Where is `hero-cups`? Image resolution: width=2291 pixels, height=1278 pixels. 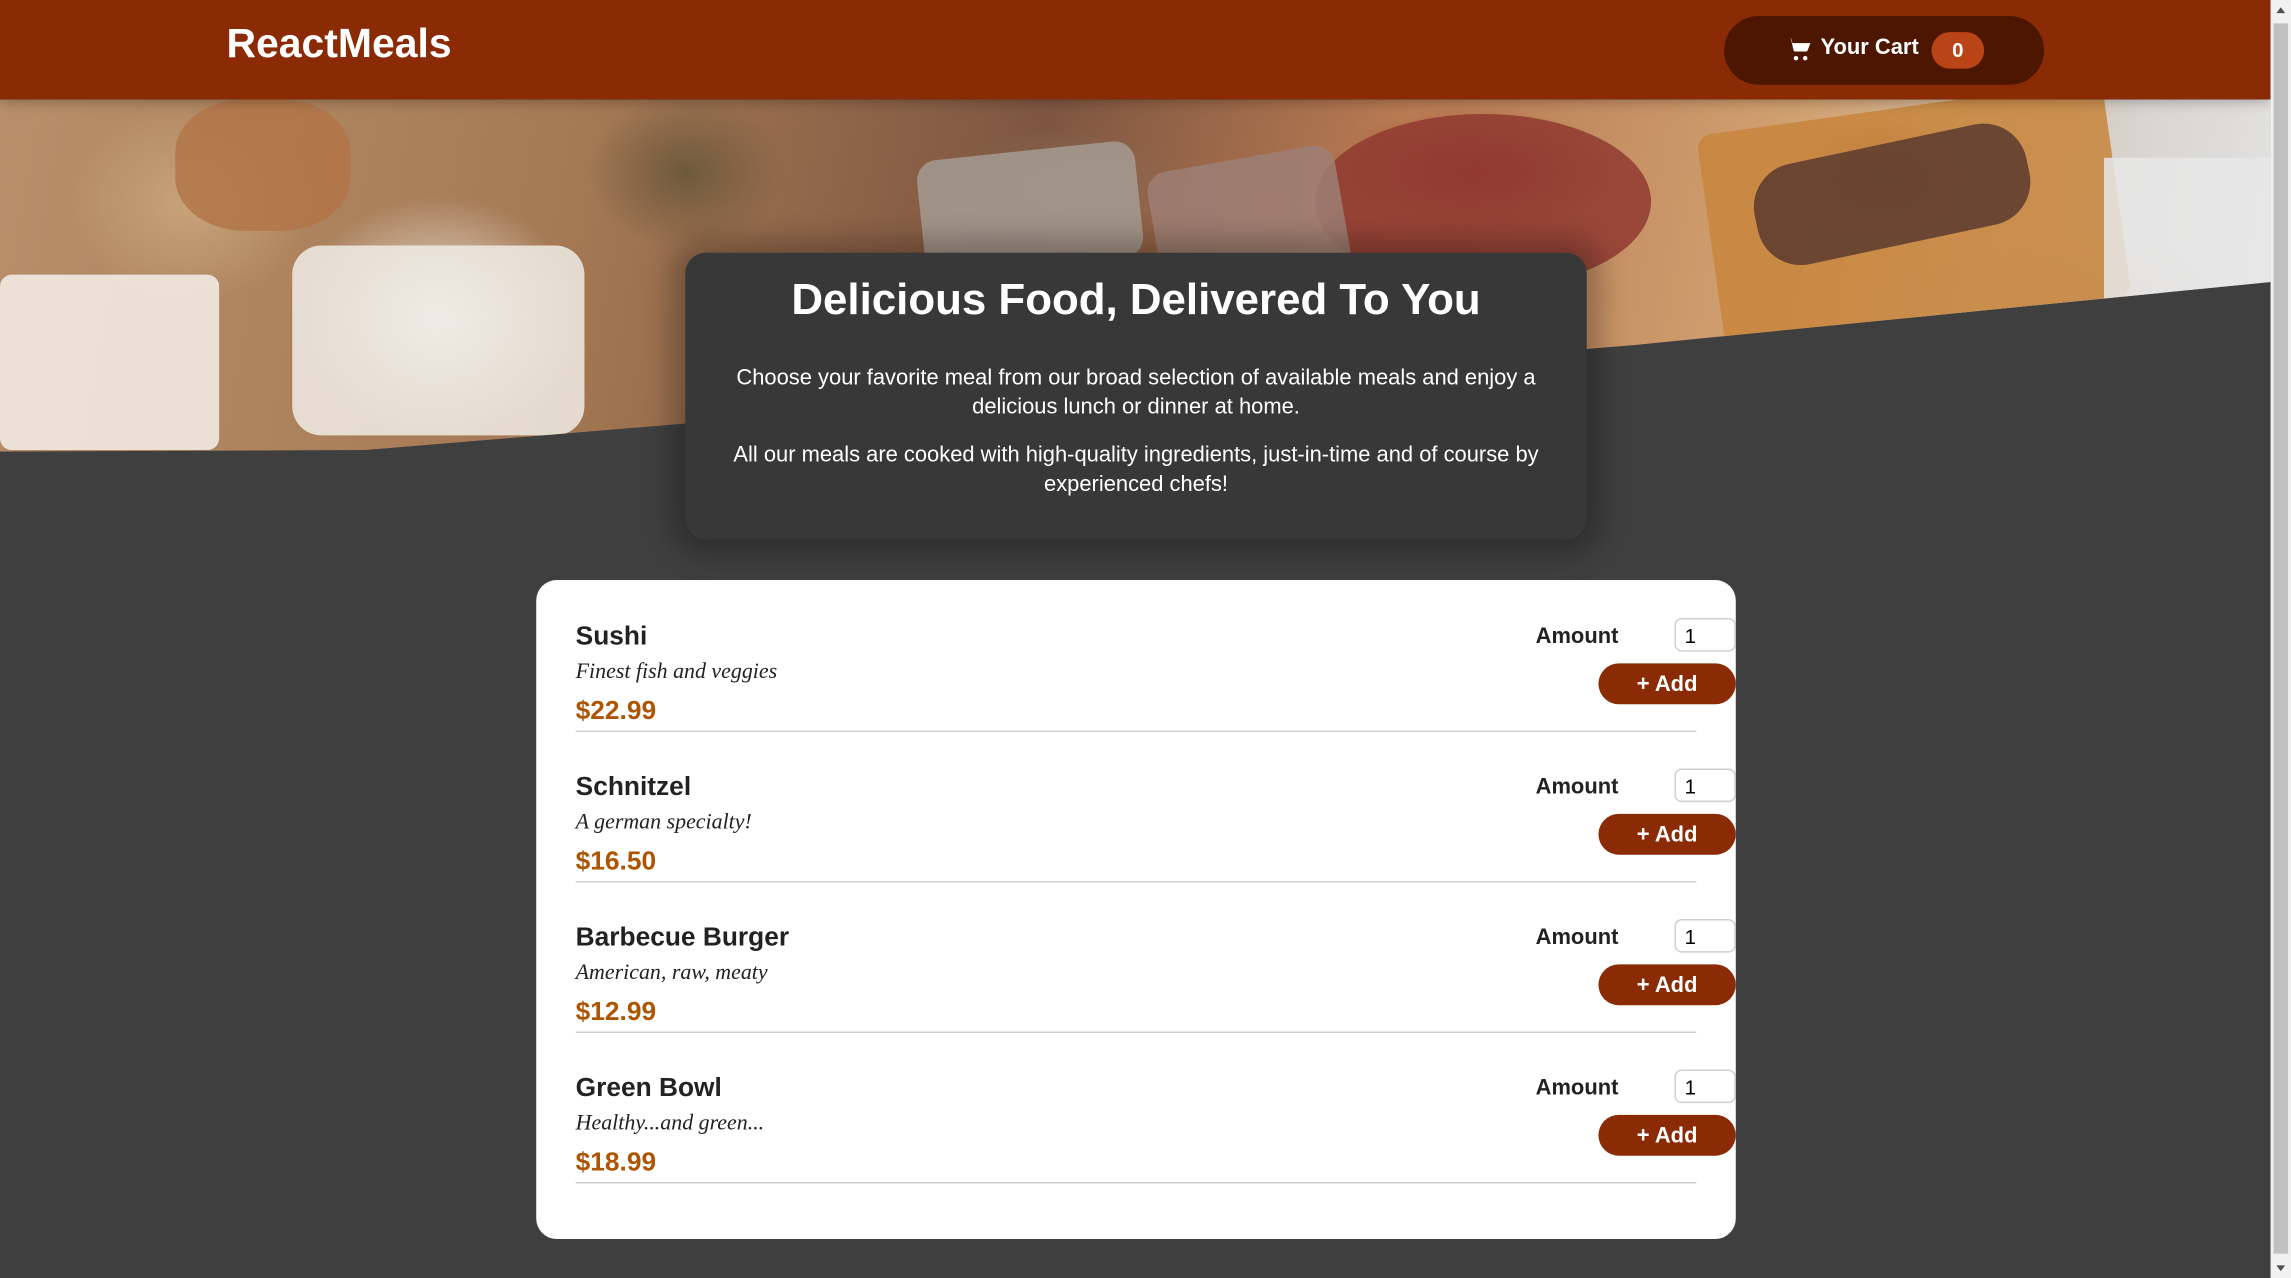
hero-cups is located at coordinates (438, 340).